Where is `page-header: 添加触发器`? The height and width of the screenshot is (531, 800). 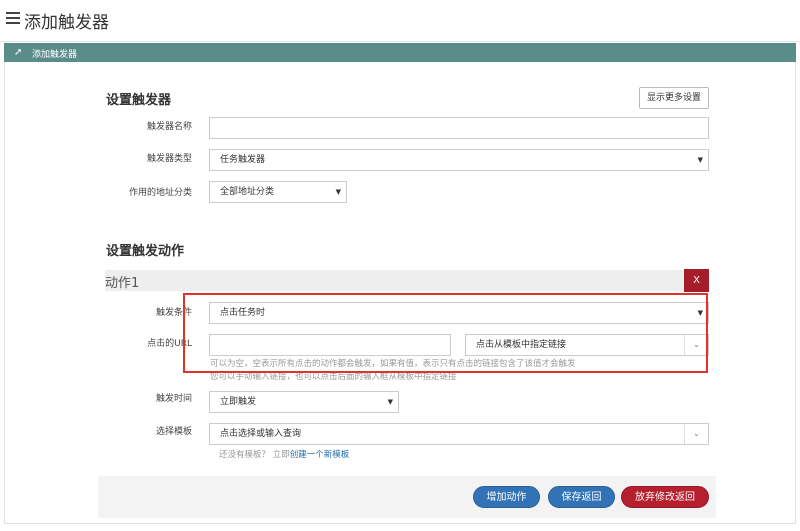 page-header: 添加触发器 is located at coordinates (400, 21).